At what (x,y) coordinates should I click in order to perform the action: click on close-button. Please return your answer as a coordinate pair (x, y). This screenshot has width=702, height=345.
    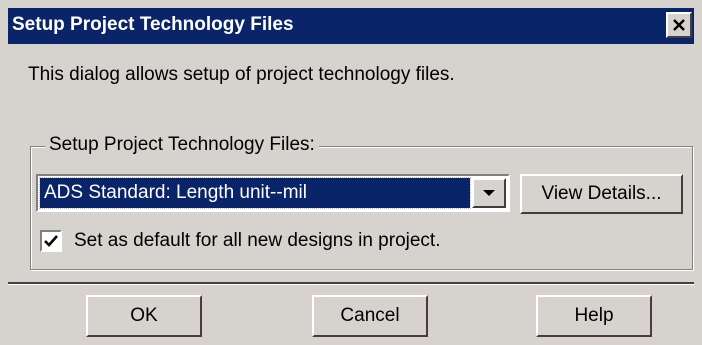
    Looking at the image, I should click on (679, 25).